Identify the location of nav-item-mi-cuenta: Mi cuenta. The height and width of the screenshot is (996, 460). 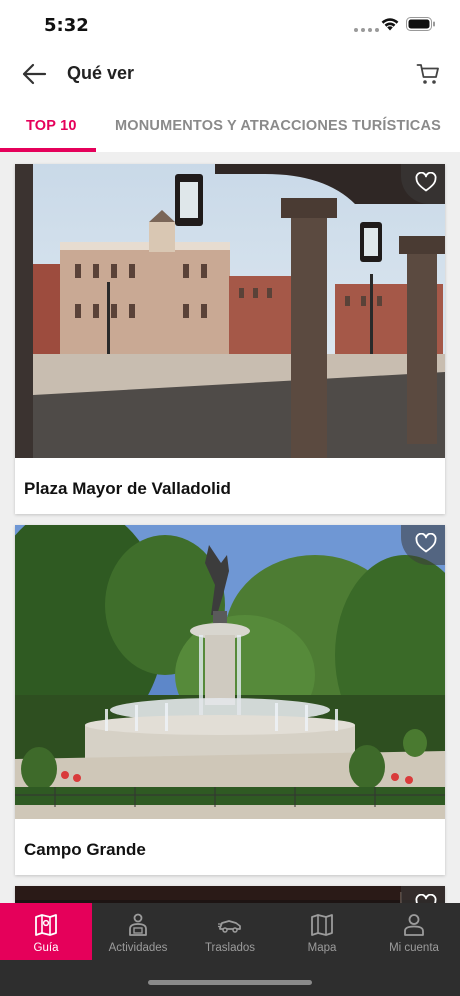
(414, 931).